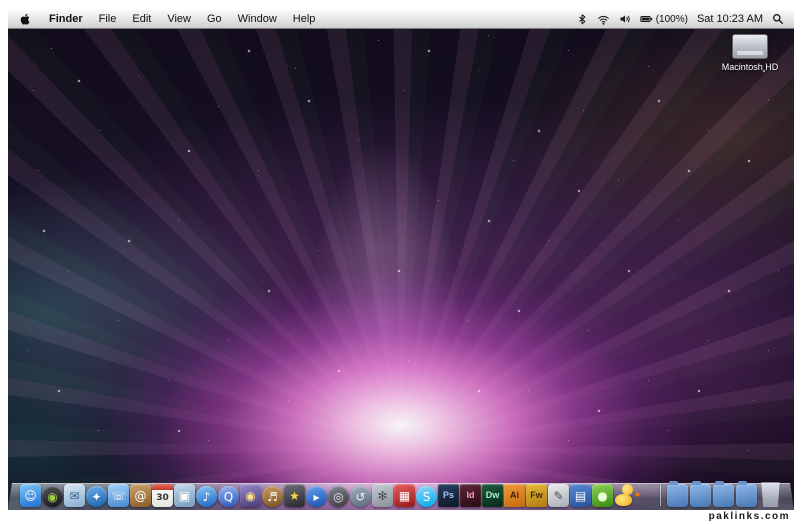  I want to click on dock-imovie-icon: ★, so click(294, 495).